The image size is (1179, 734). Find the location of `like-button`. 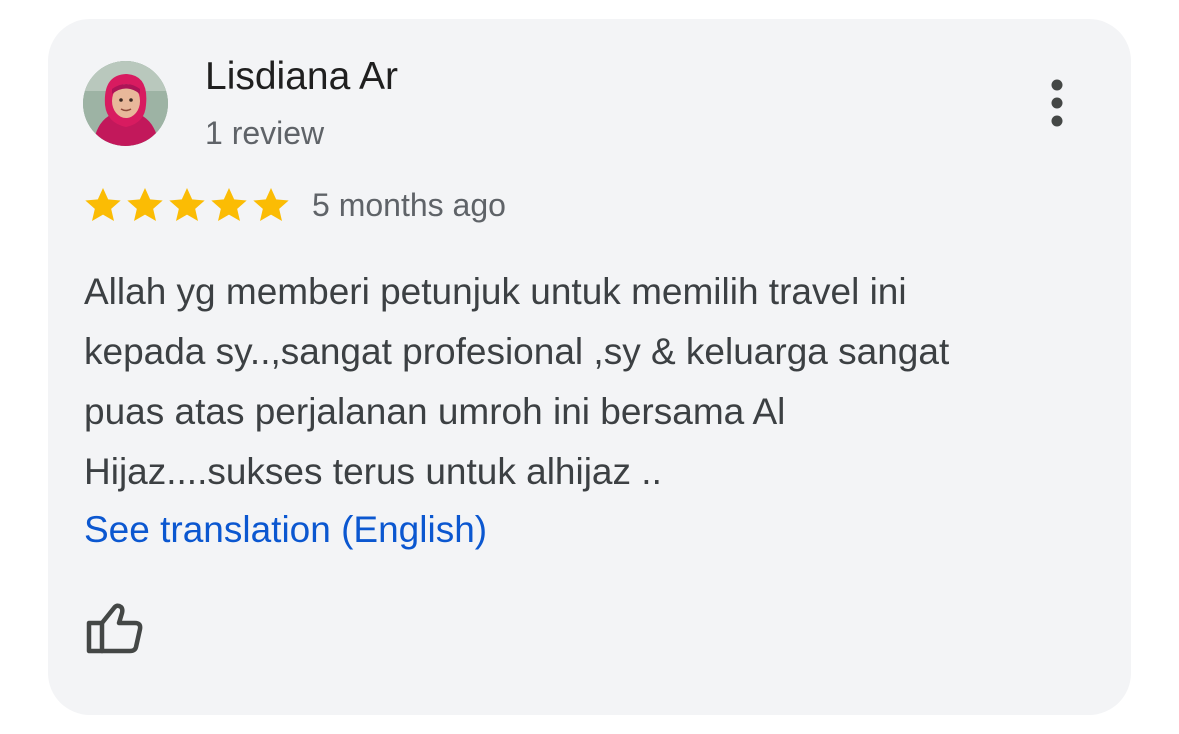

like-button is located at coordinates (115, 628).